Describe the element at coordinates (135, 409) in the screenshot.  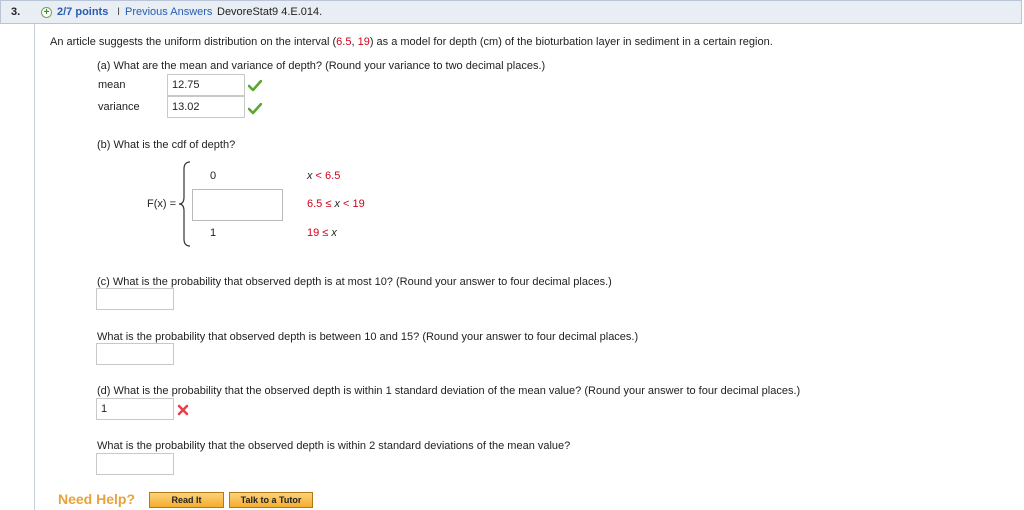
I see `part-d-answer-input` at that location.